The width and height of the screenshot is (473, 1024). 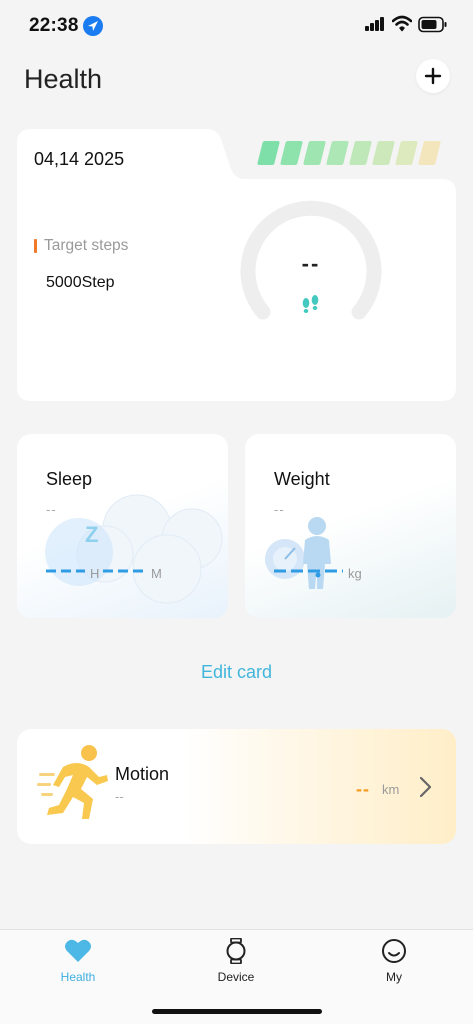 What do you see at coordinates (54, 25) in the screenshot?
I see `status-time: 22:38` at bounding box center [54, 25].